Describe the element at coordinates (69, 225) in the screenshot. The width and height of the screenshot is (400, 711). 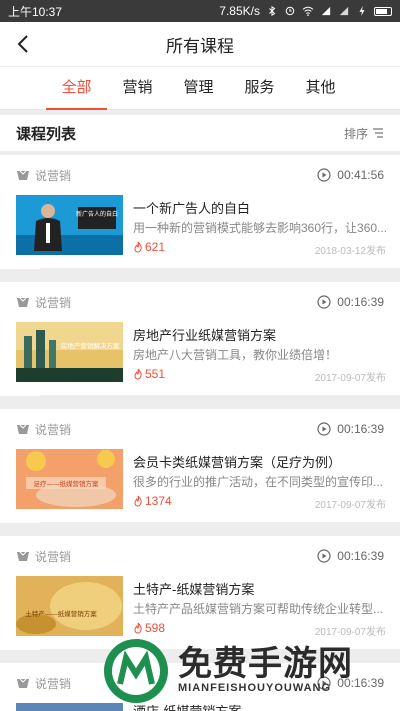
I see `course-thumbnail: 新广告人的自白` at that location.